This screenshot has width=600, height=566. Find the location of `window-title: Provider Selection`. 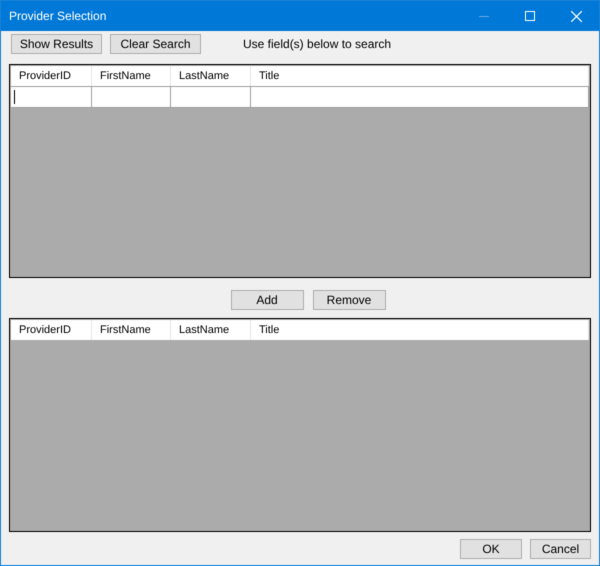

window-title: Provider Selection is located at coordinates (58, 16).